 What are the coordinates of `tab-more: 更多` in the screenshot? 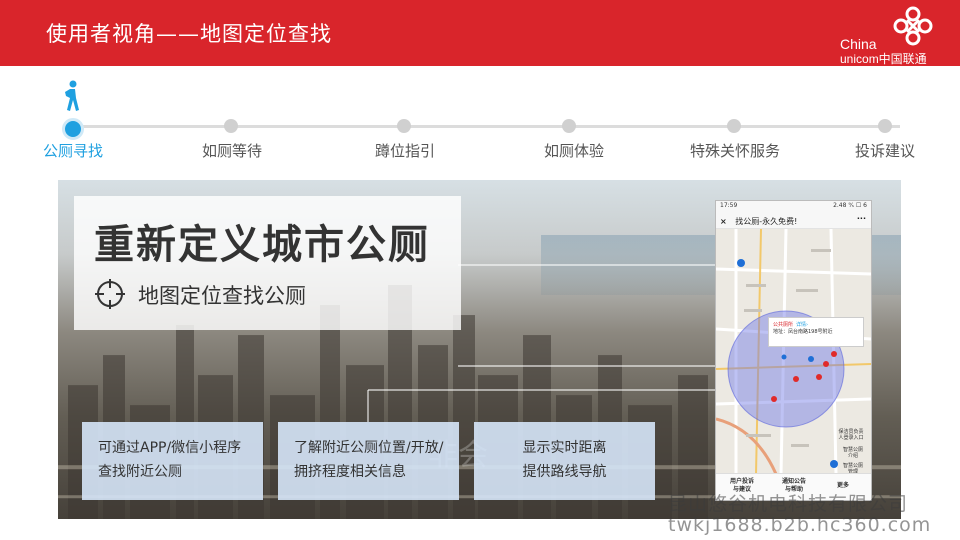 It's located at (843, 486).